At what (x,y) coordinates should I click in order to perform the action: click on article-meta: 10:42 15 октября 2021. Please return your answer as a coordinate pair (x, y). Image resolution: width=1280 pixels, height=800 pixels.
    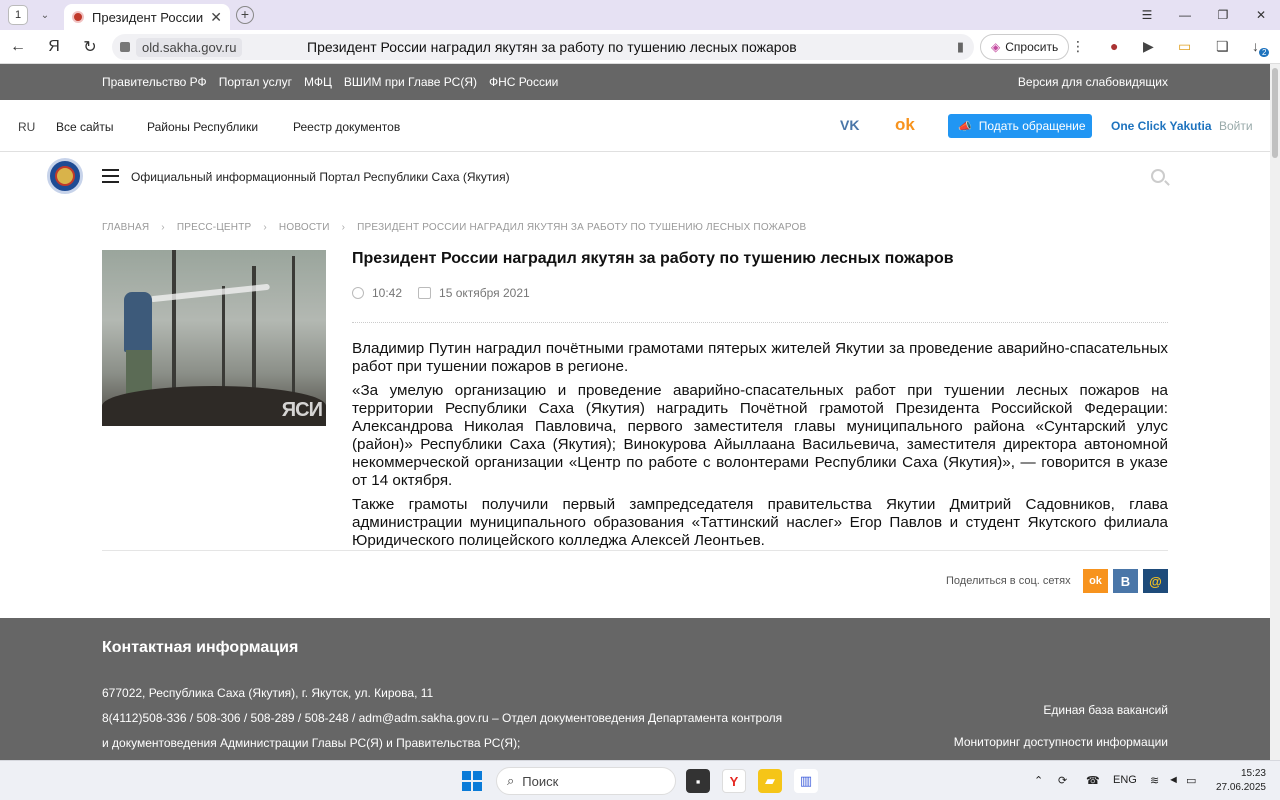
    Looking at the image, I should click on (441, 293).